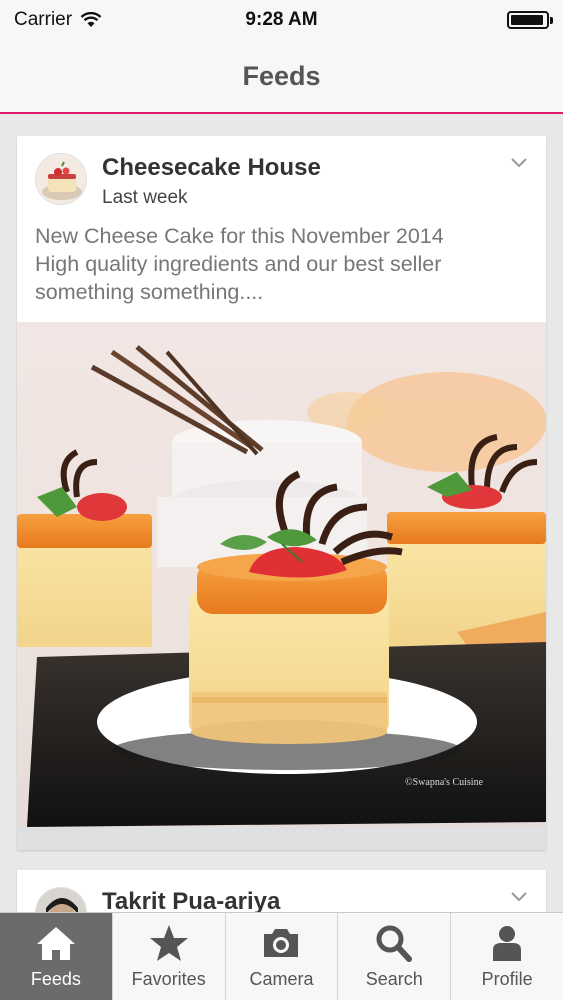 Image resolution: width=563 pixels, height=1000 pixels. Describe the element at coordinates (191, 900) in the screenshot. I see `post-author: Takrit Pua-ariya` at that location.